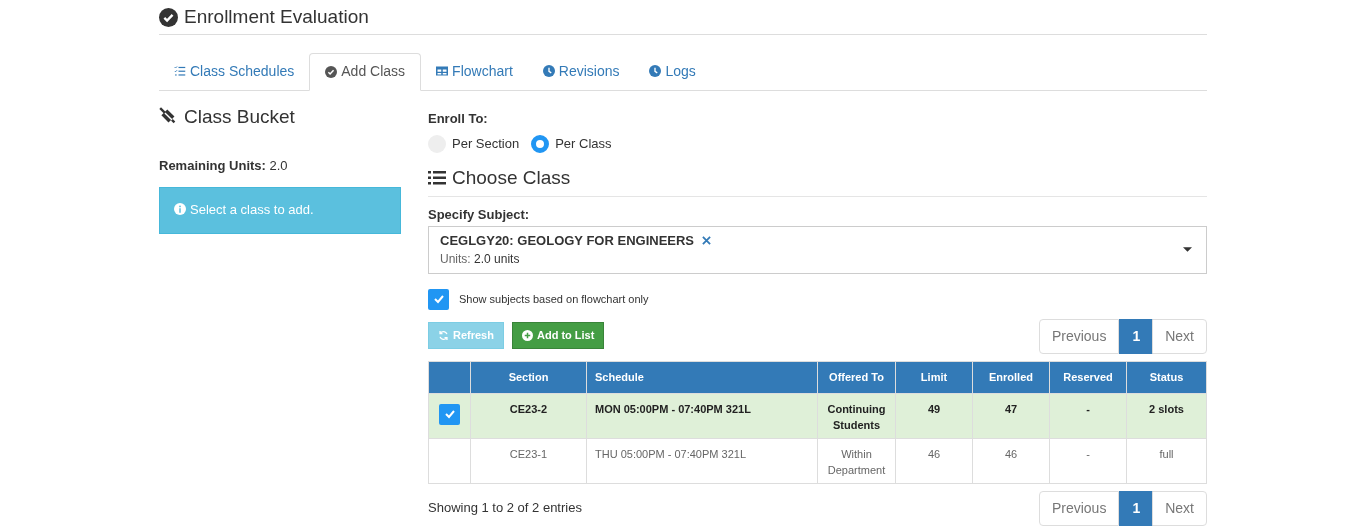 The image size is (1358, 532). Describe the element at coordinates (1011, 408) in the screenshot. I see `table-cell: 47` at that location.